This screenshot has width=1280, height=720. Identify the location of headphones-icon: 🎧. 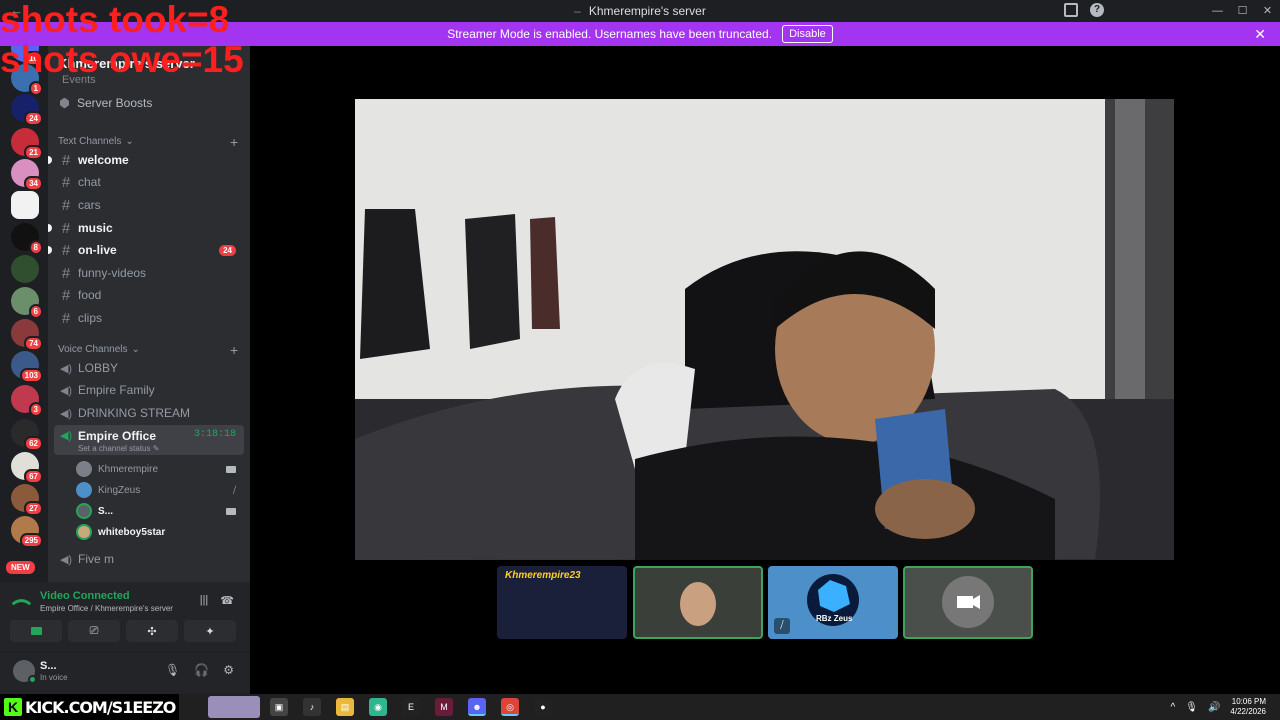
(201, 670).